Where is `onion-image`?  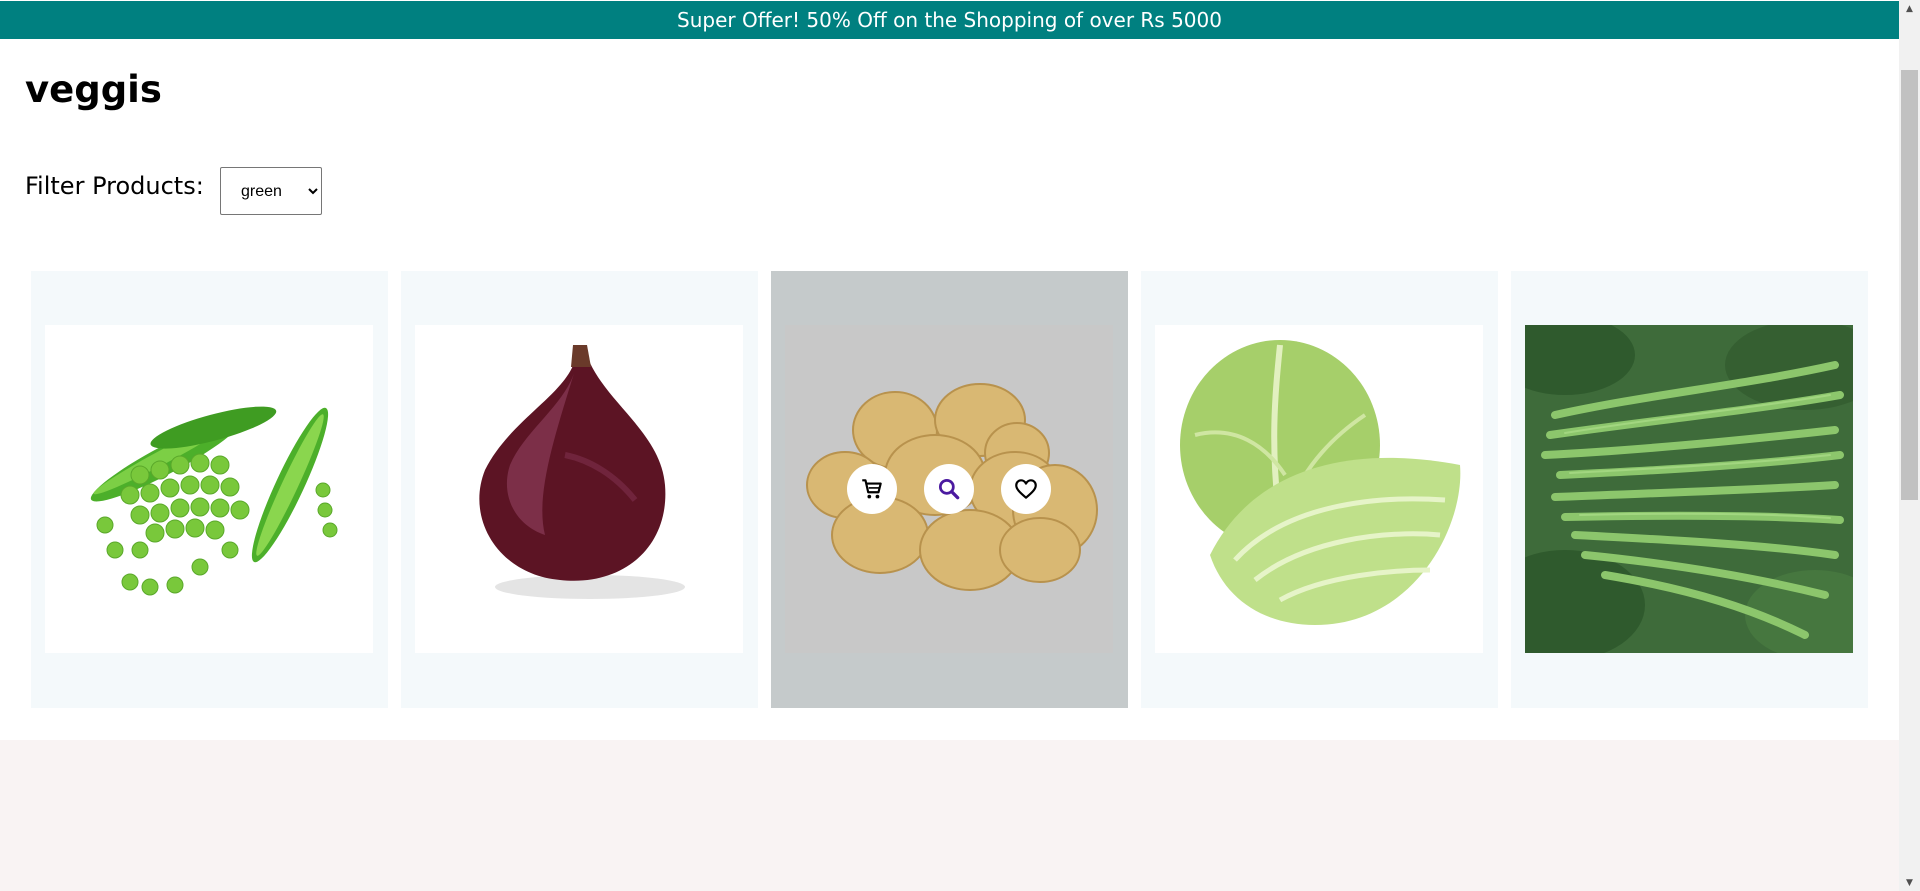 onion-image is located at coordinates (579, 489).